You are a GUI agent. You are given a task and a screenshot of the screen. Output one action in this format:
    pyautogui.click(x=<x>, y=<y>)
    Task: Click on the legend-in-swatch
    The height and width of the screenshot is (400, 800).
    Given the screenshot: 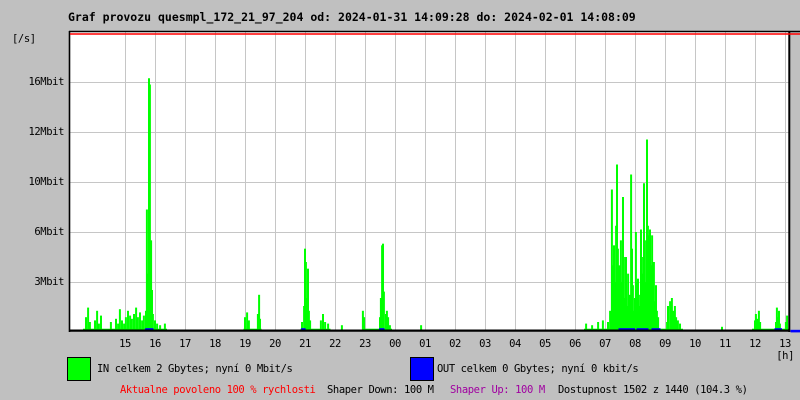 What is the action you would take?
    pyautogui.click(x=79, y=369)
    